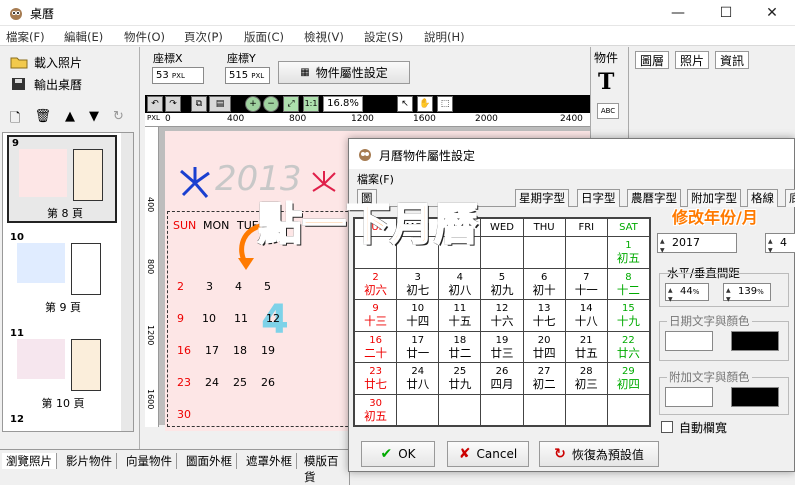  I want to click on tab-weekday-font: 星期字型, so click(542, 198).